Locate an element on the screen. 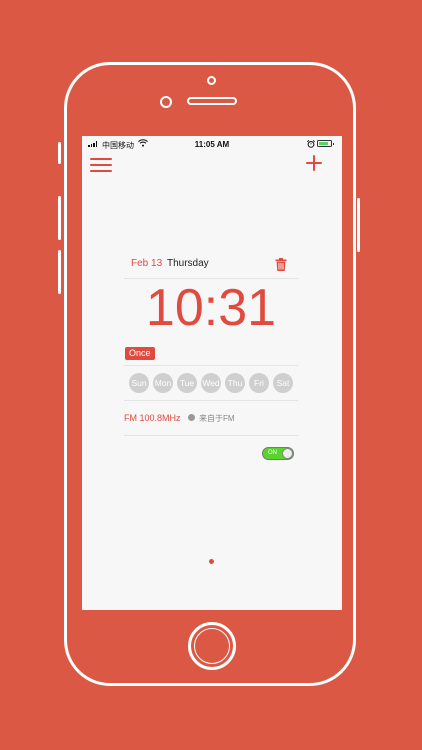 The image size is (422, 750). repeat-once-badge: Once is located at coordinates (140, 353).